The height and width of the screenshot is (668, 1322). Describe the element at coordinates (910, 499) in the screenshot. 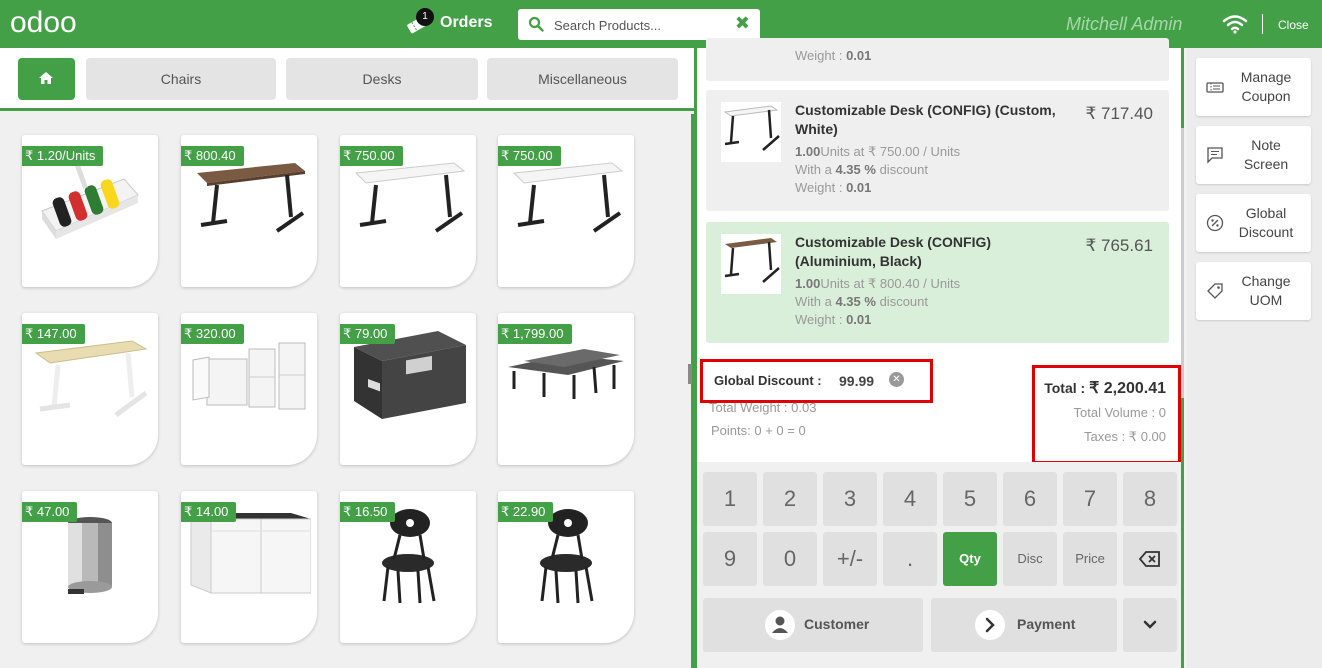

I see `numpad-key-4: 4` at that location.